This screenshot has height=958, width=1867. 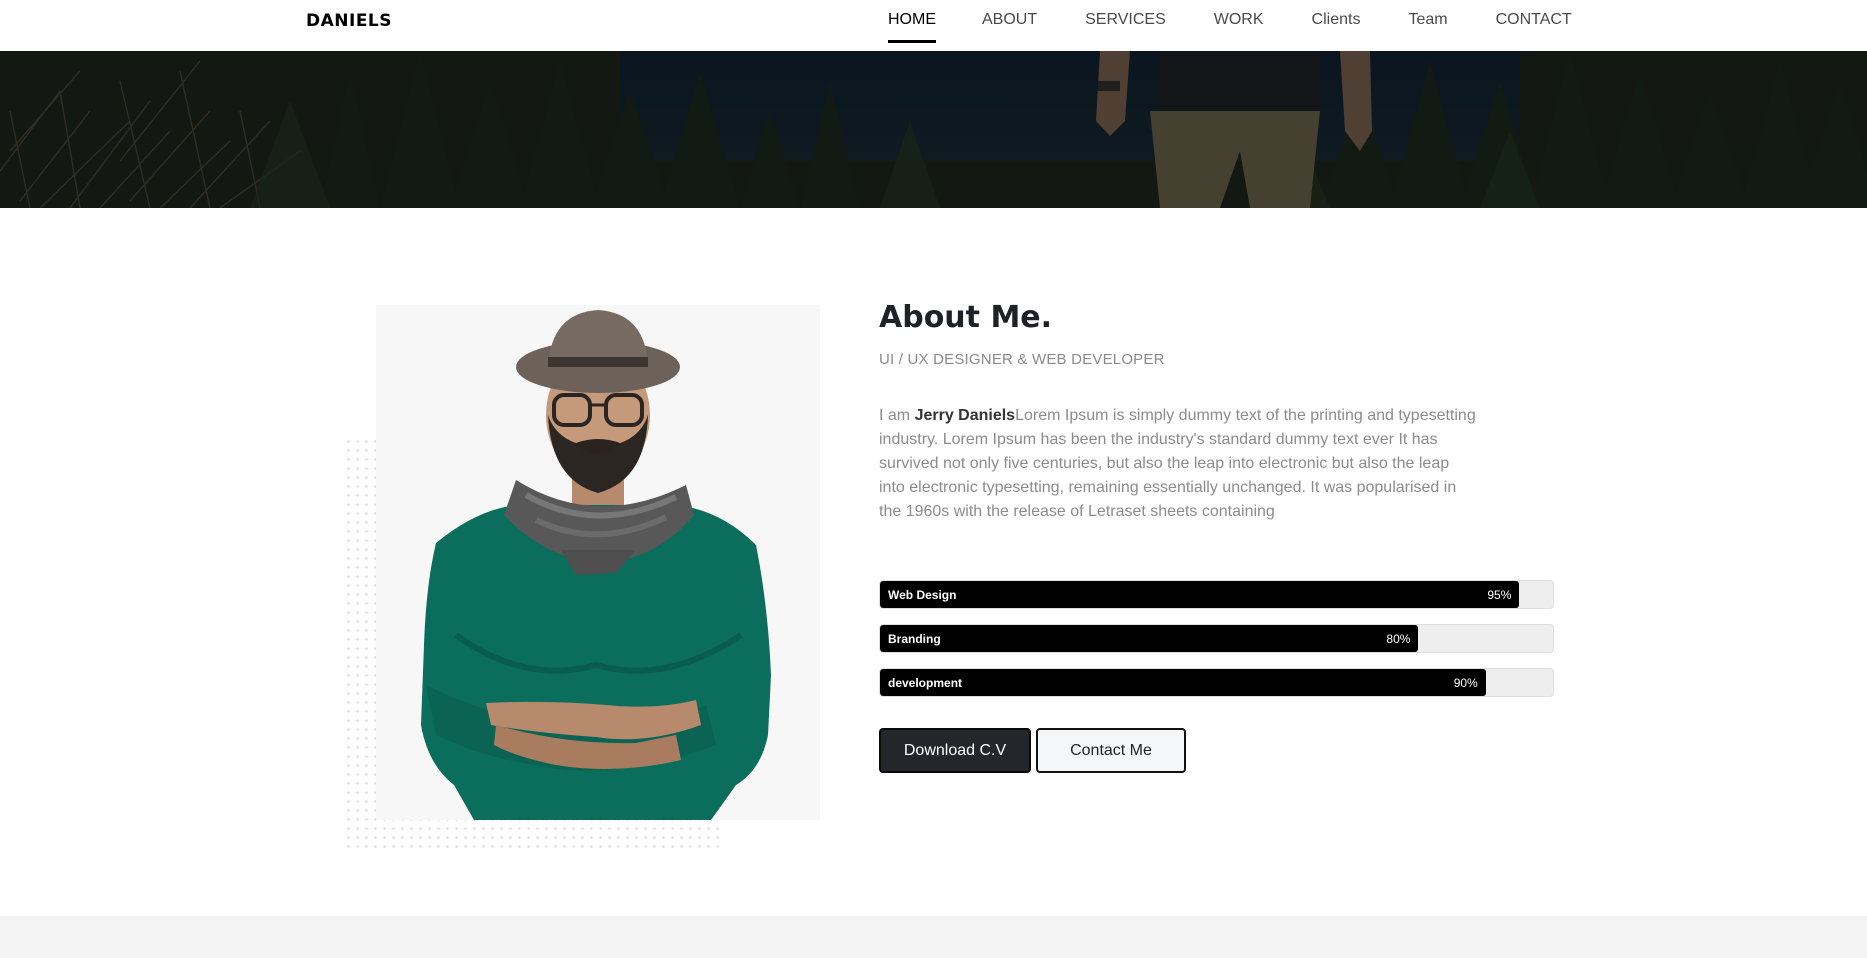 What do you see at coordinates (1534, 25) in the screenshot?
I see `nav-item-contact: CONTACT` at bounding box center [1534, 25].